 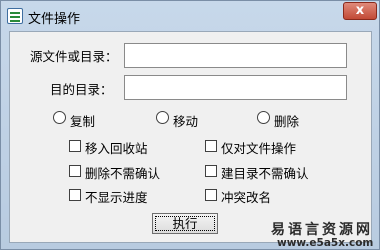 I want to click on checkbox-rename-conflict-label: 冲突改名, so click(x=246, y=197).